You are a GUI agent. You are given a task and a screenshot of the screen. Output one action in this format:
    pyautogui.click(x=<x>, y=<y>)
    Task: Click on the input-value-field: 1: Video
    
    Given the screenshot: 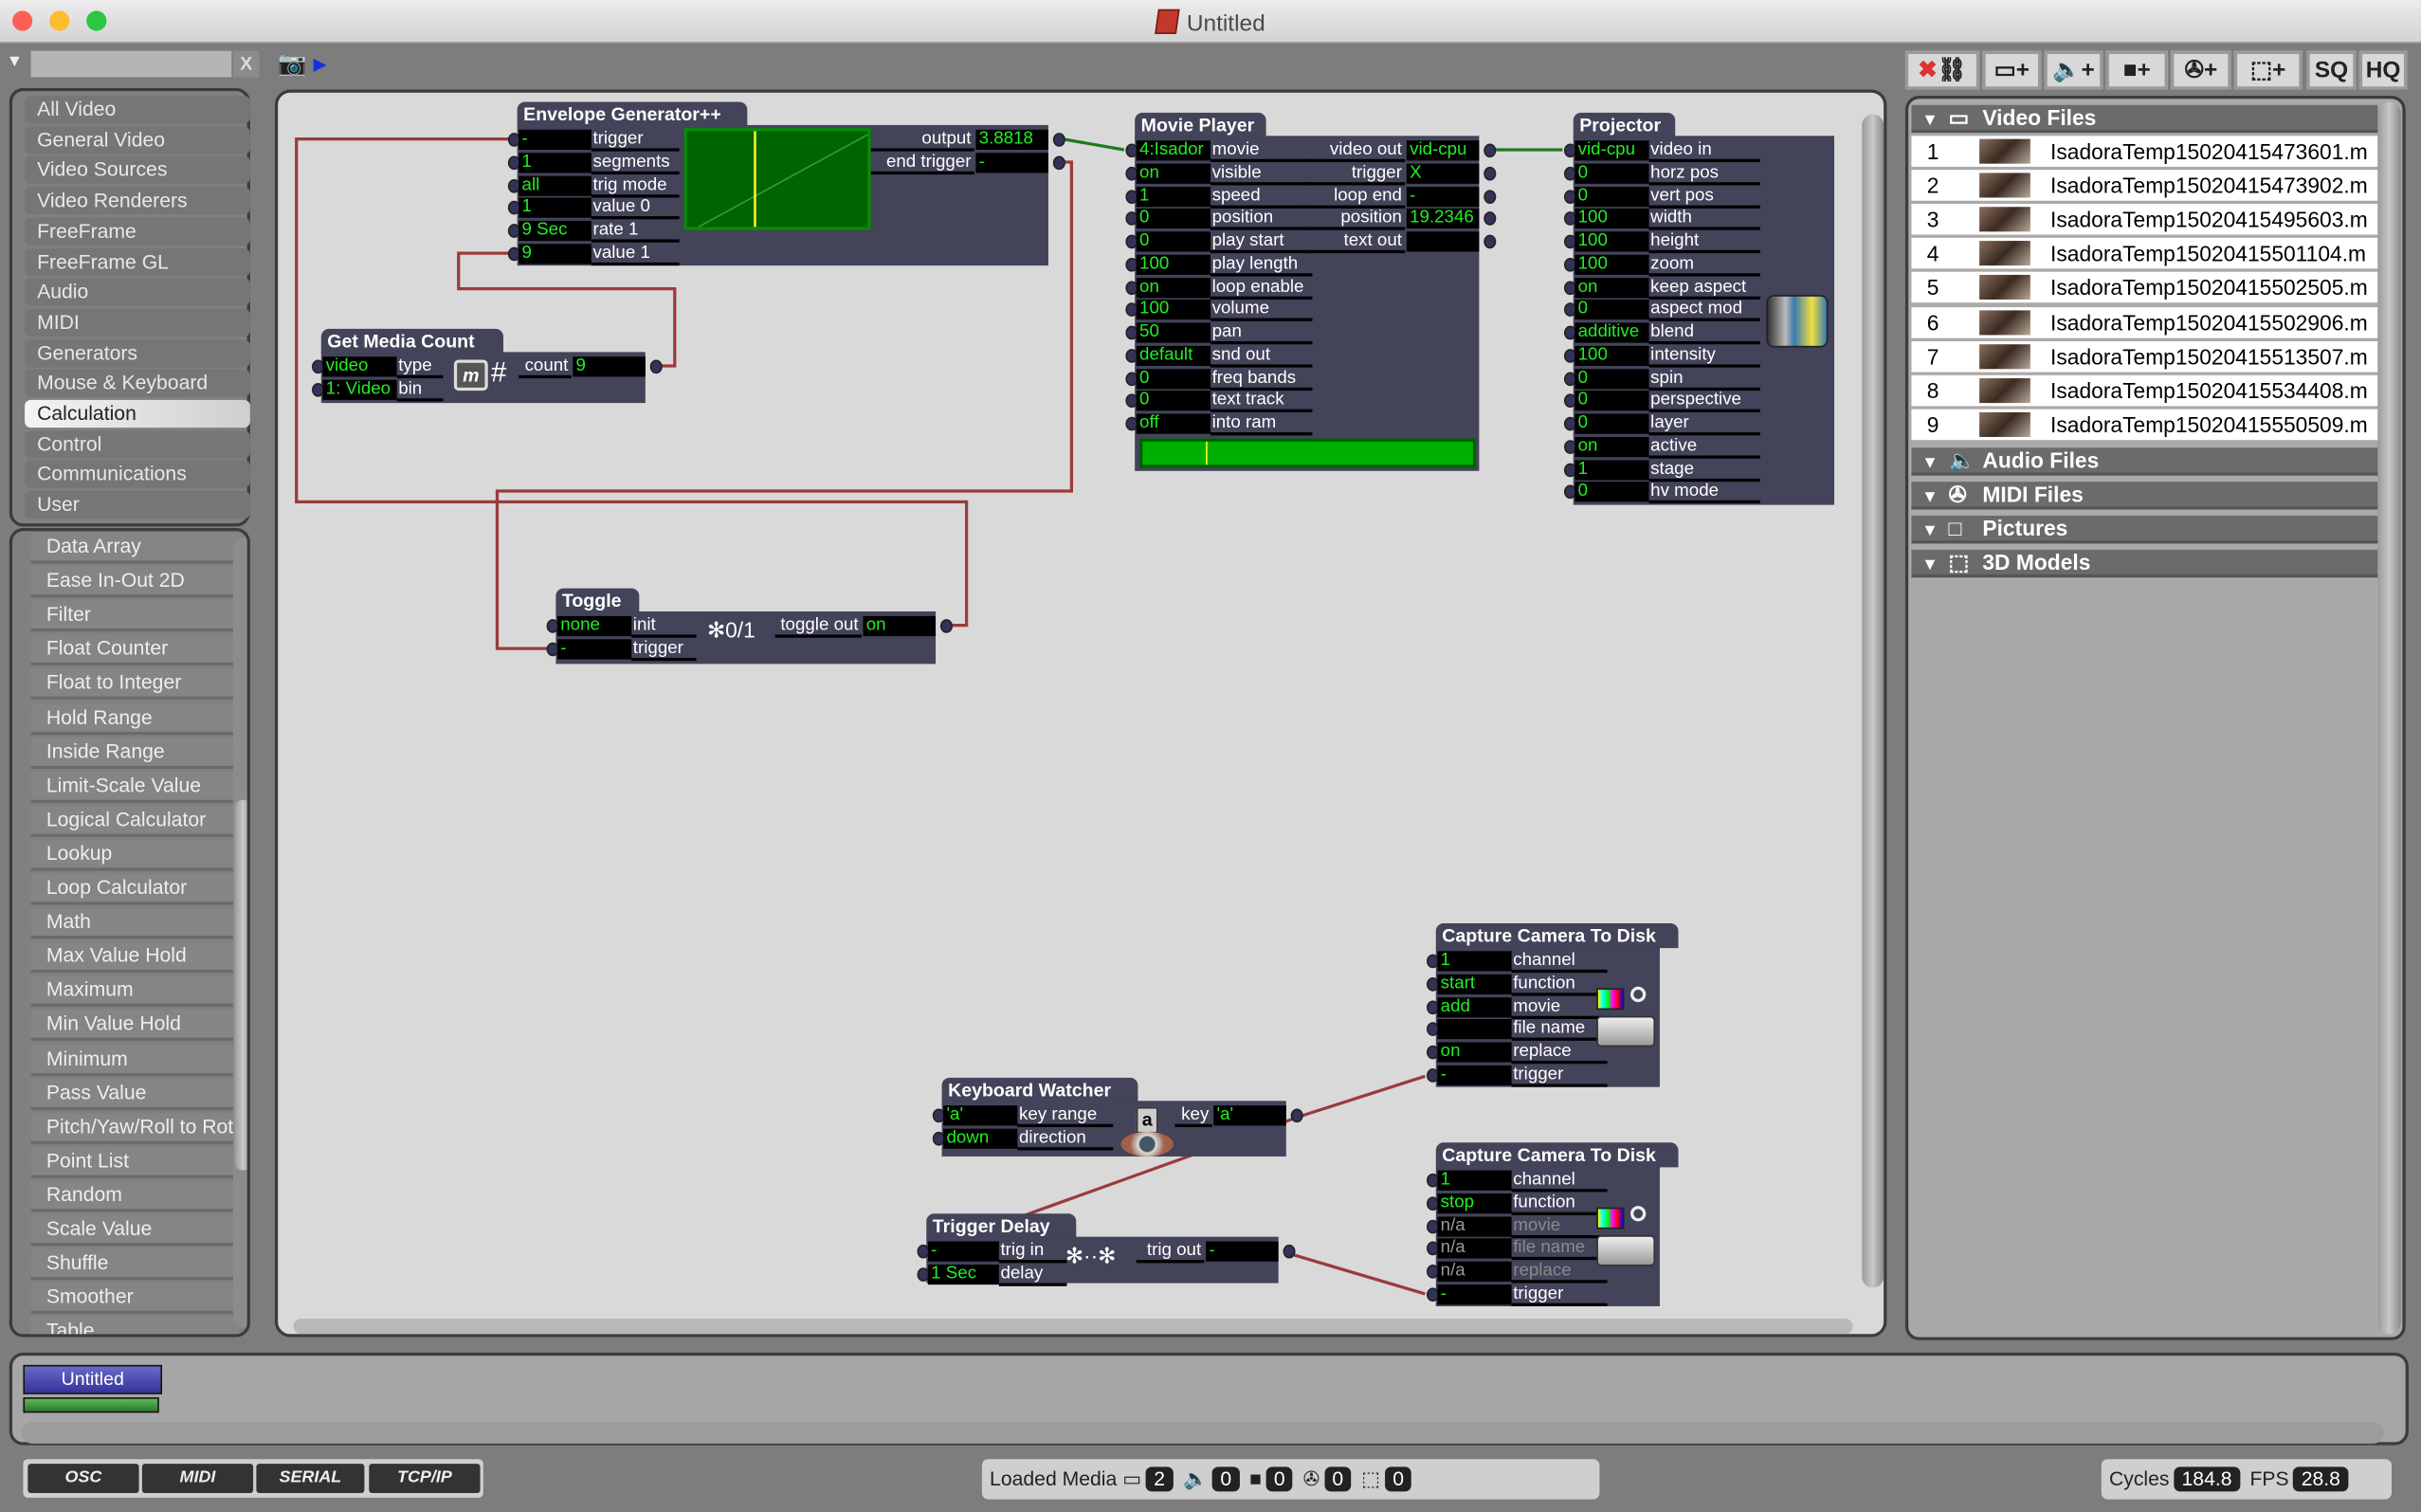 What is the action you would take?
    pyautogui.click(x=359, y=389)
    